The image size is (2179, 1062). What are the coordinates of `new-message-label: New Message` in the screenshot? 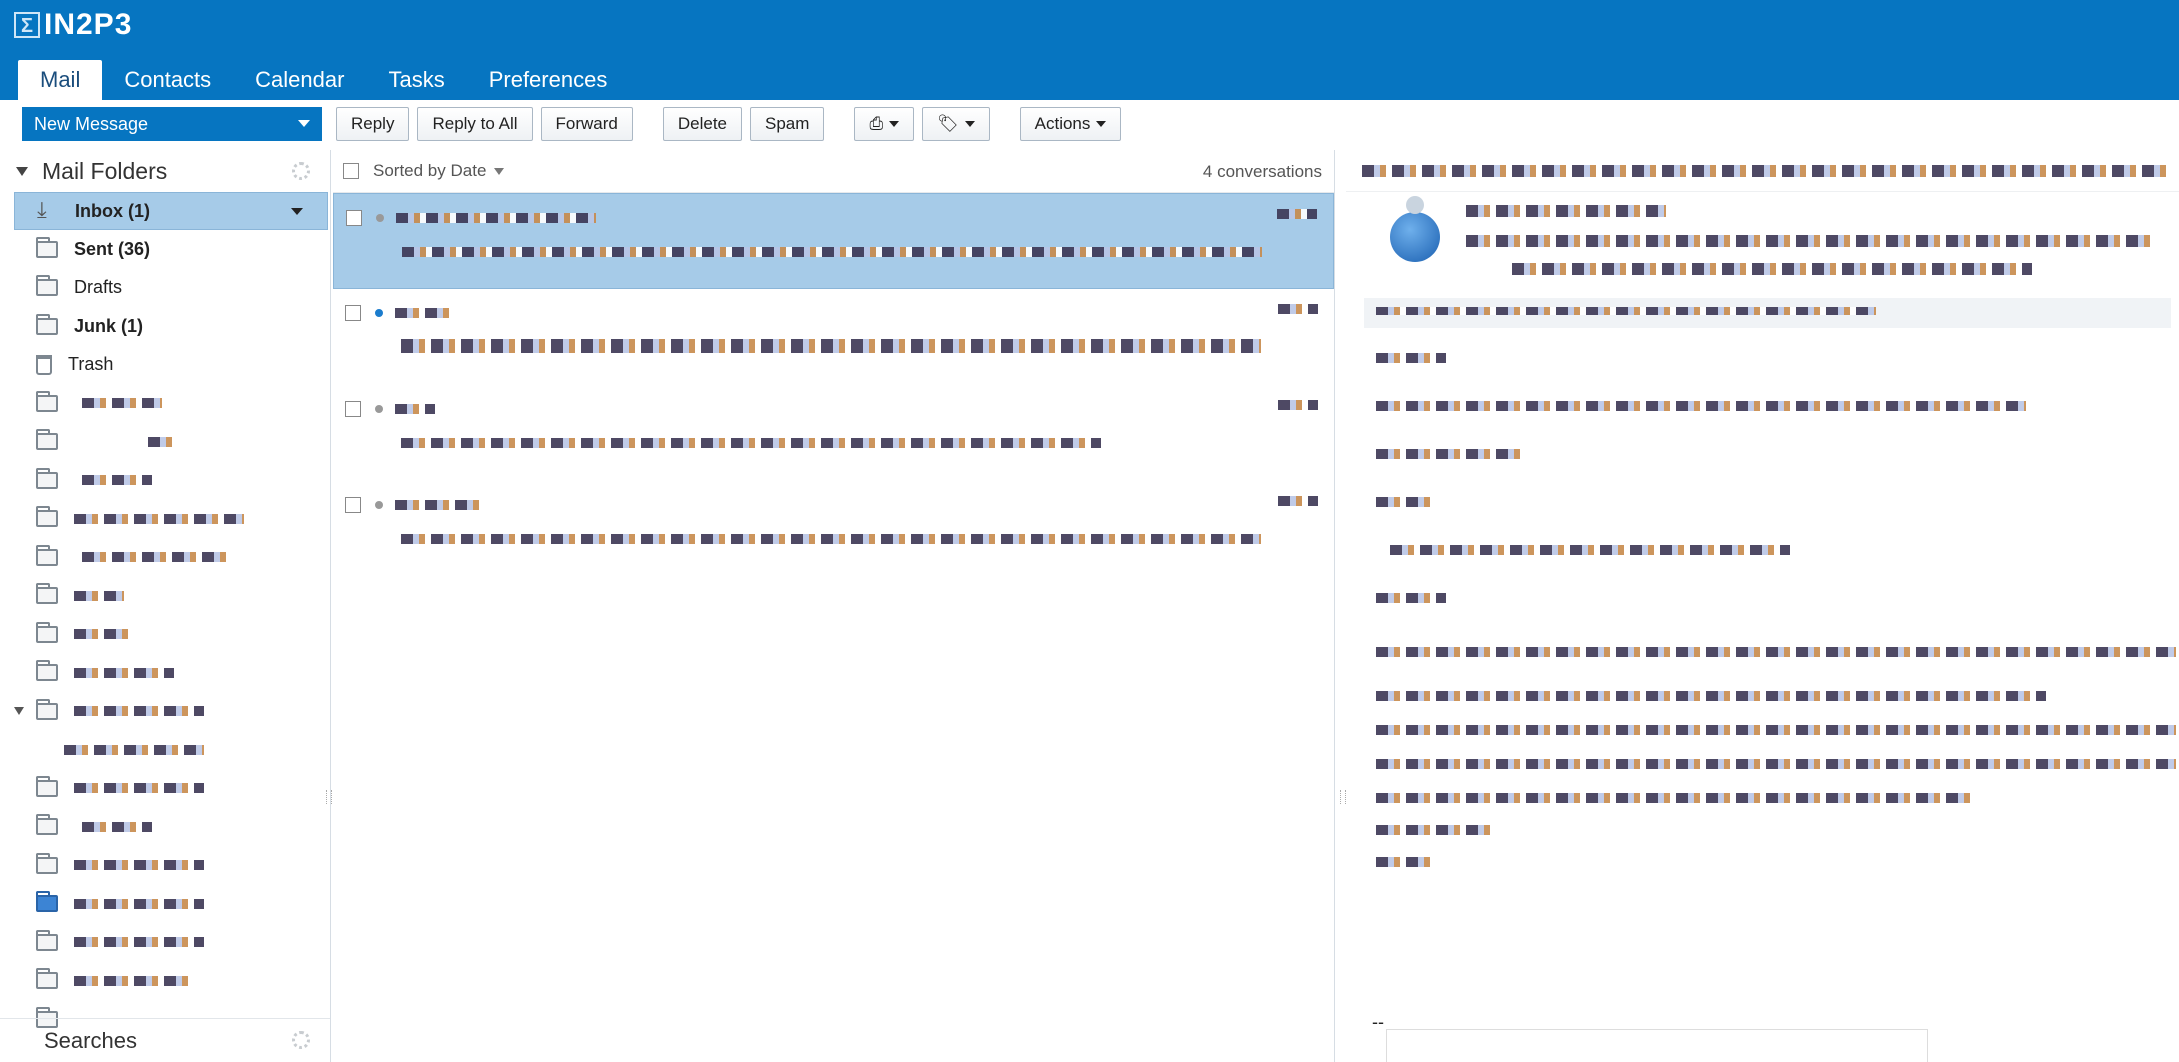 It's located at (91, 124).